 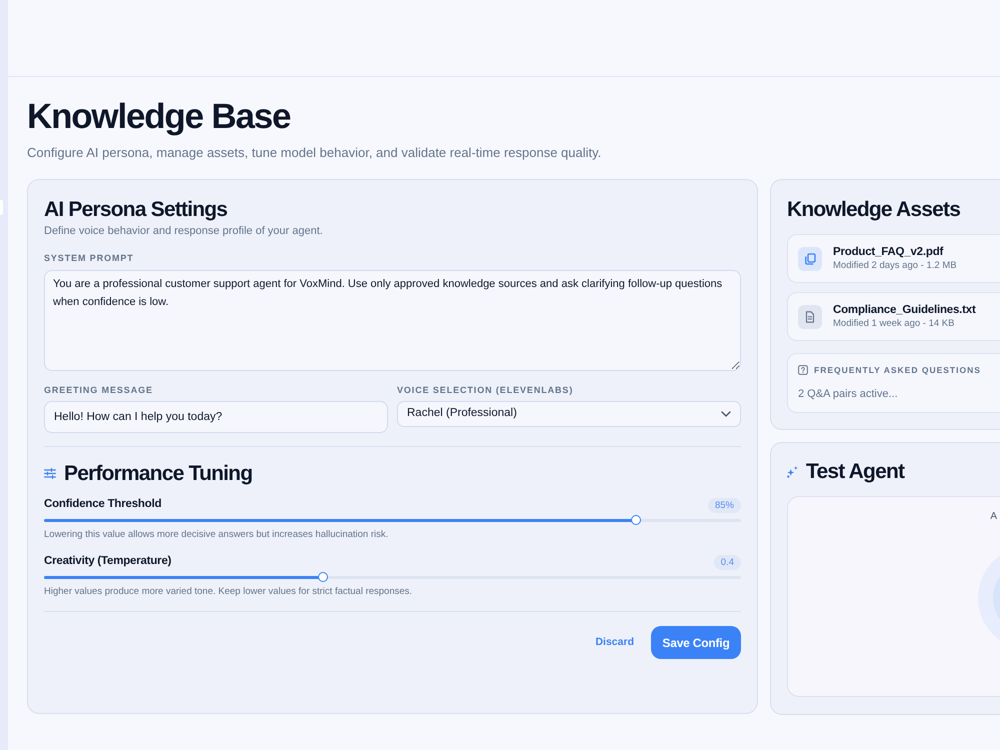 What do you see at coordinates (724, 505) in the screenshot?
I see `slider-value: 85%` at bounding box center [724, 505].